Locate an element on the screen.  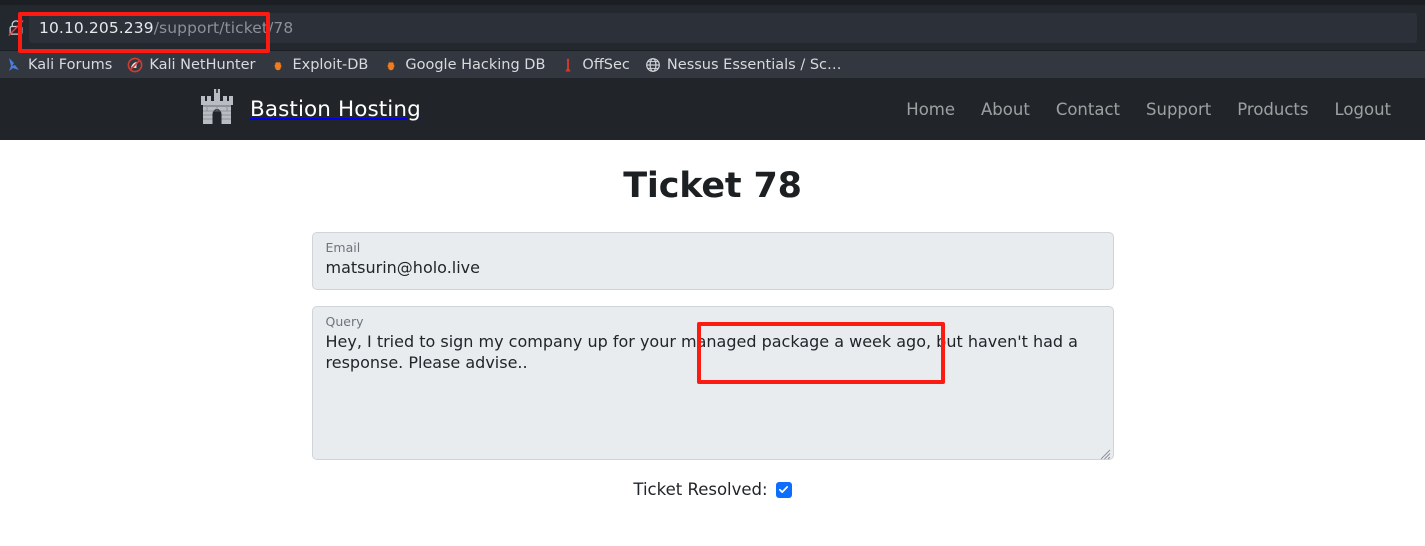
ticket-resolved-checkbox is located at coordinates (783, 489).